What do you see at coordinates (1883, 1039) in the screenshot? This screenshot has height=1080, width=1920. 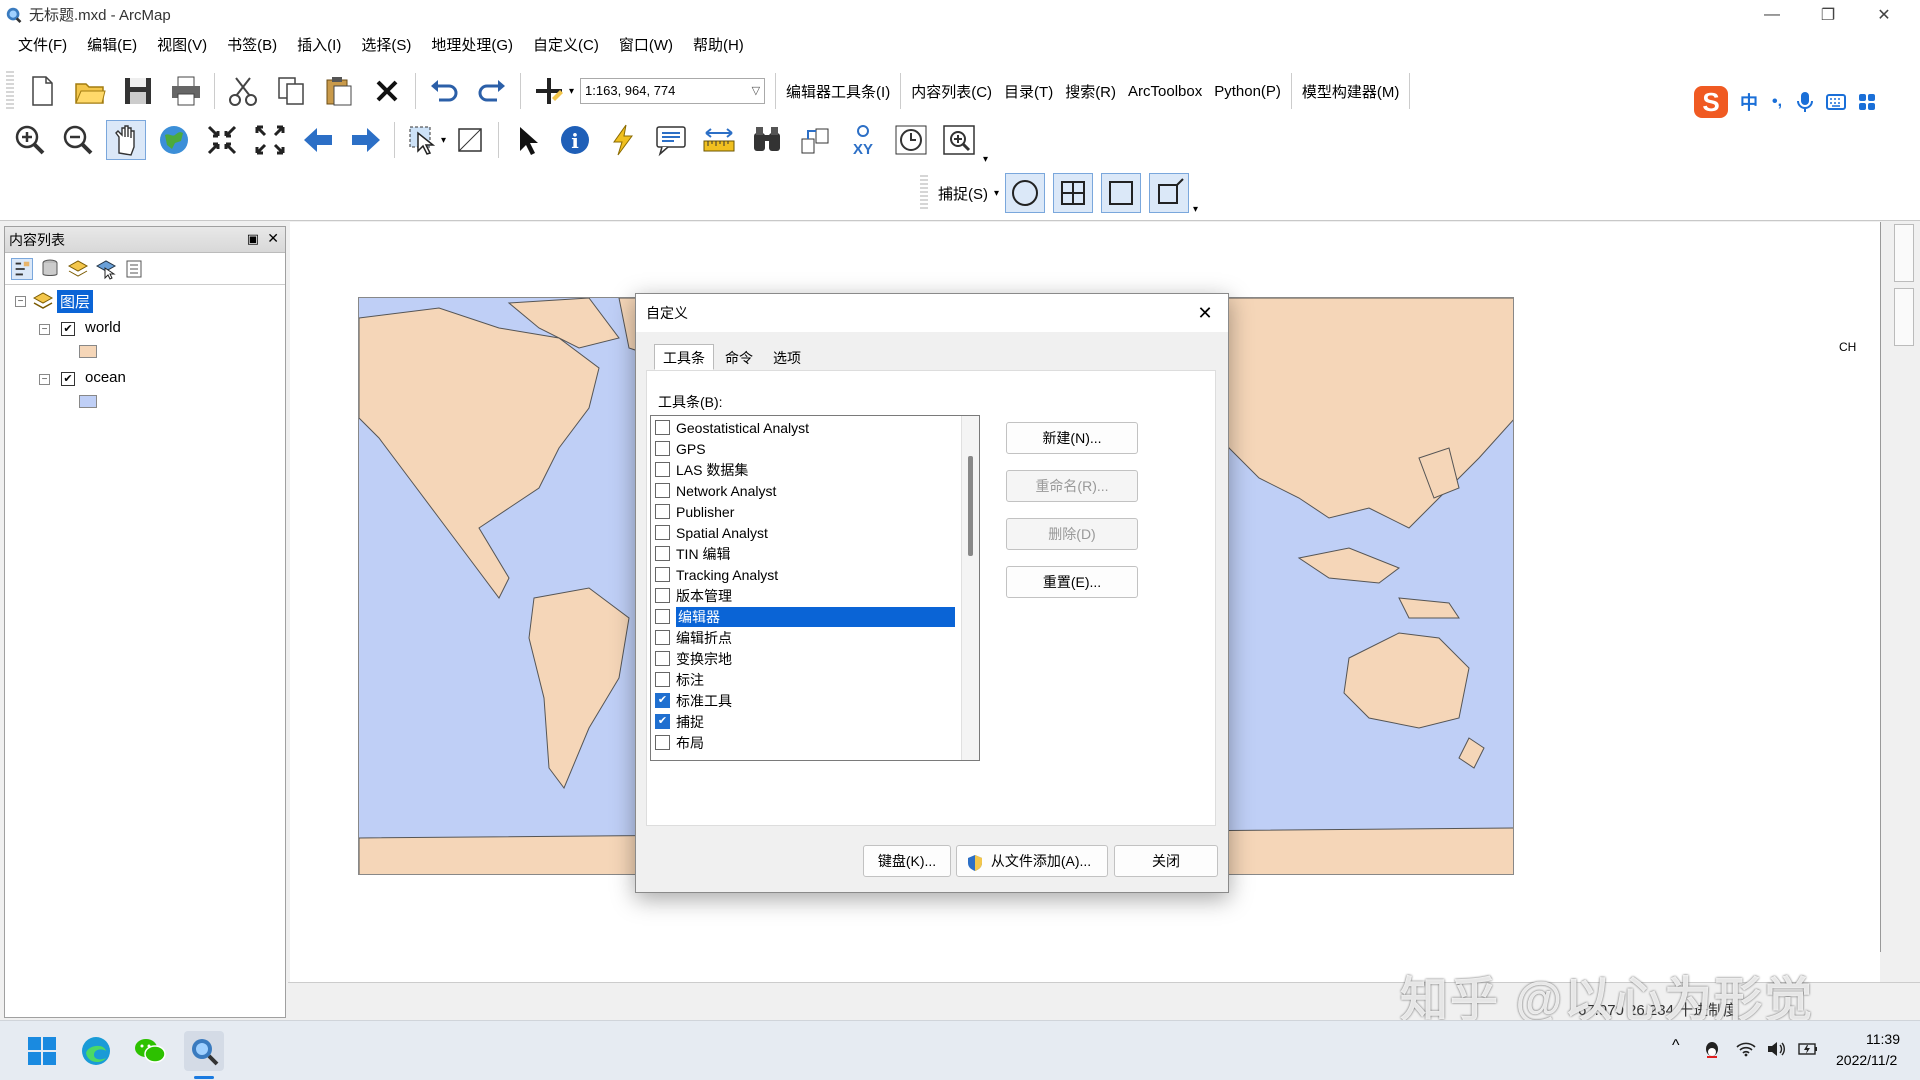 I see `clock-time: 11:39` at bounding box center [1883, 1039].